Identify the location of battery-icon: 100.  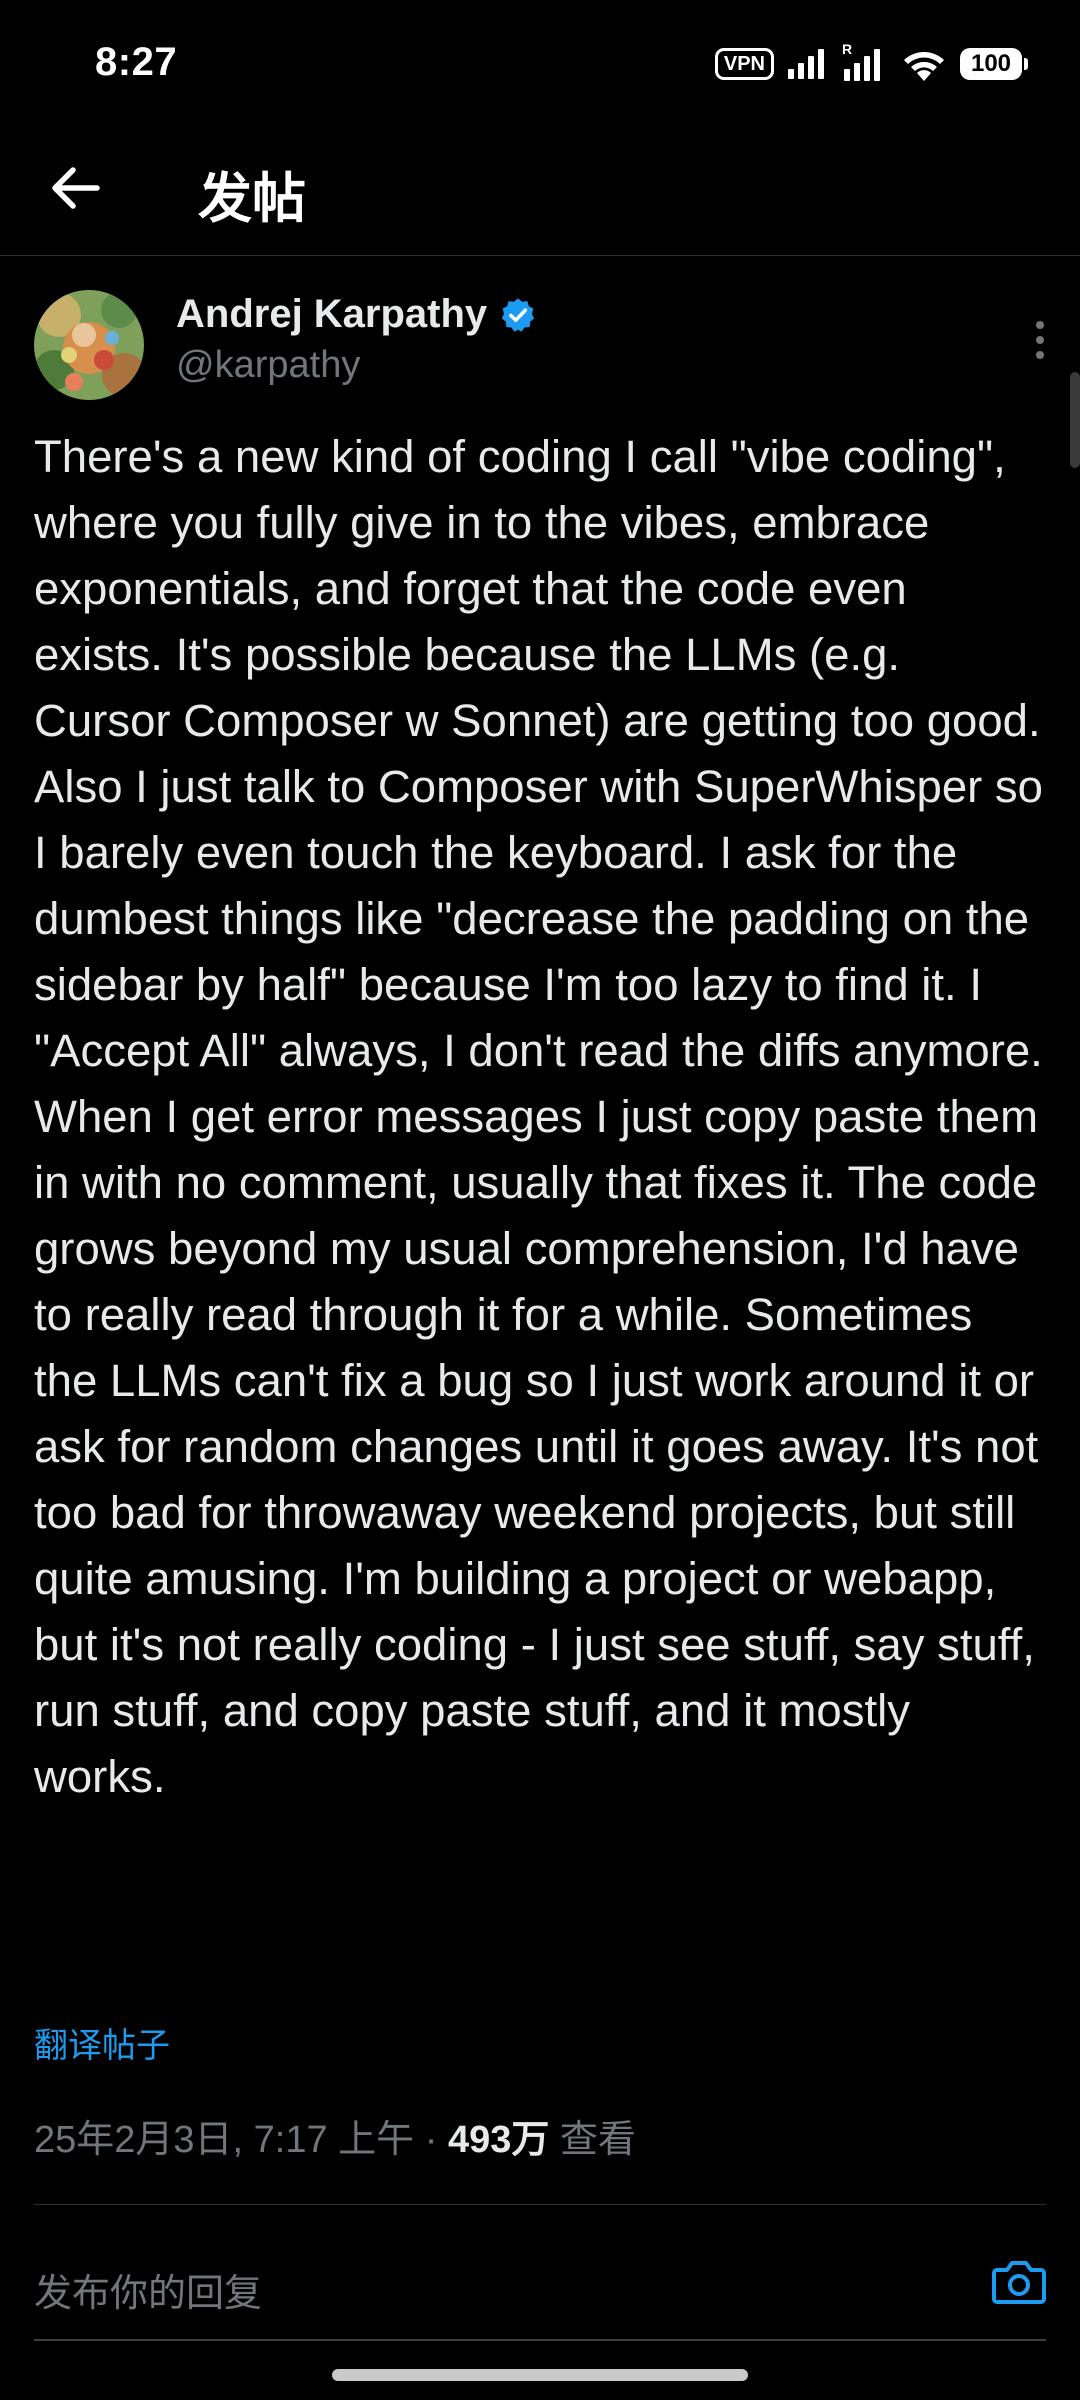
(994, 64).